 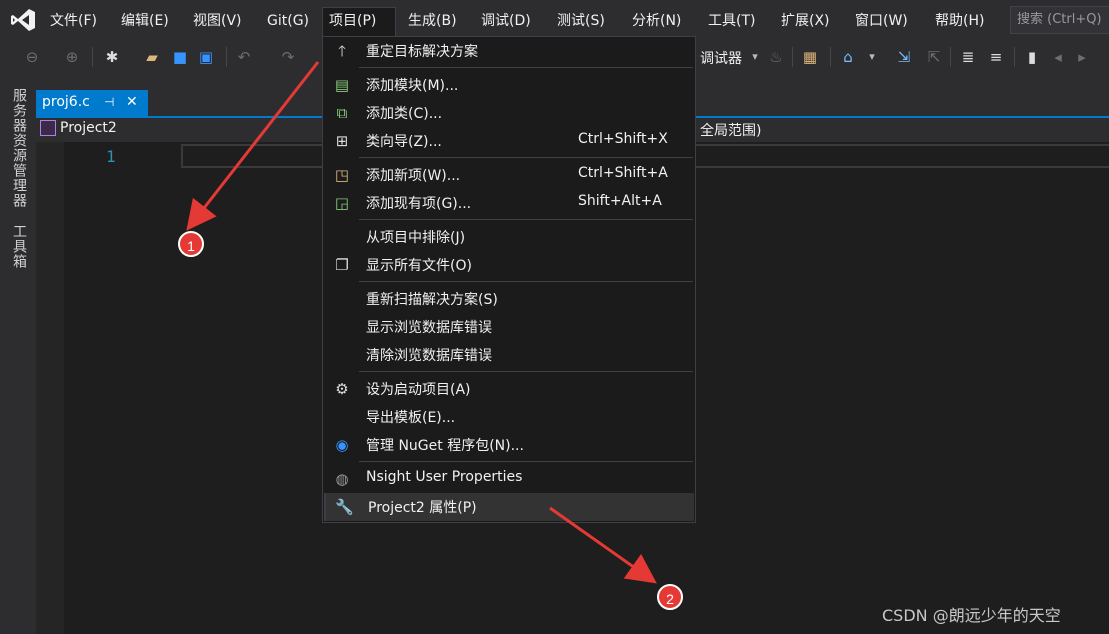 What do you see at coordinates (416, 238) in the screenshot?
I see `menu-item-label: 从项目中排除(J)` at bounding box center [416, 238].